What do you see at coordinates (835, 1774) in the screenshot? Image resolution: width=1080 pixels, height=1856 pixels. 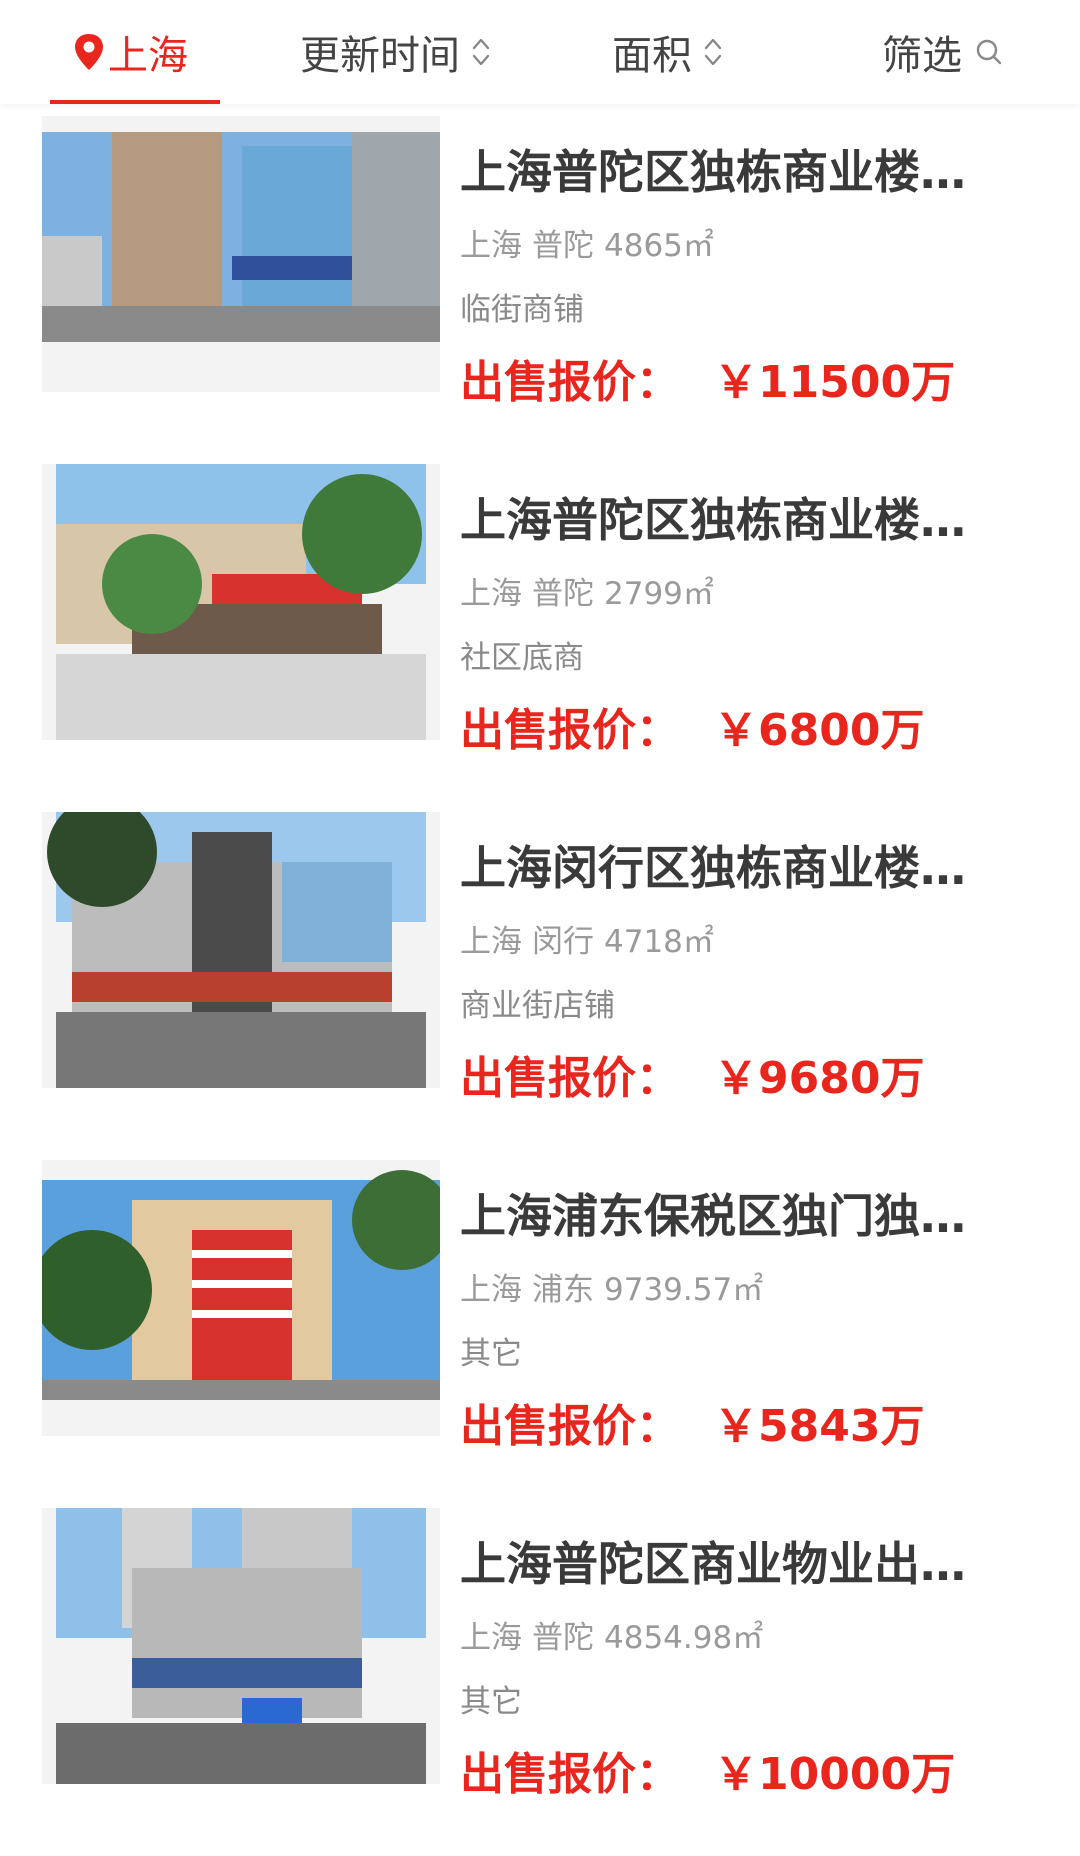 I see `price-value: ￥10000万` at bounding box center [835, 1774].